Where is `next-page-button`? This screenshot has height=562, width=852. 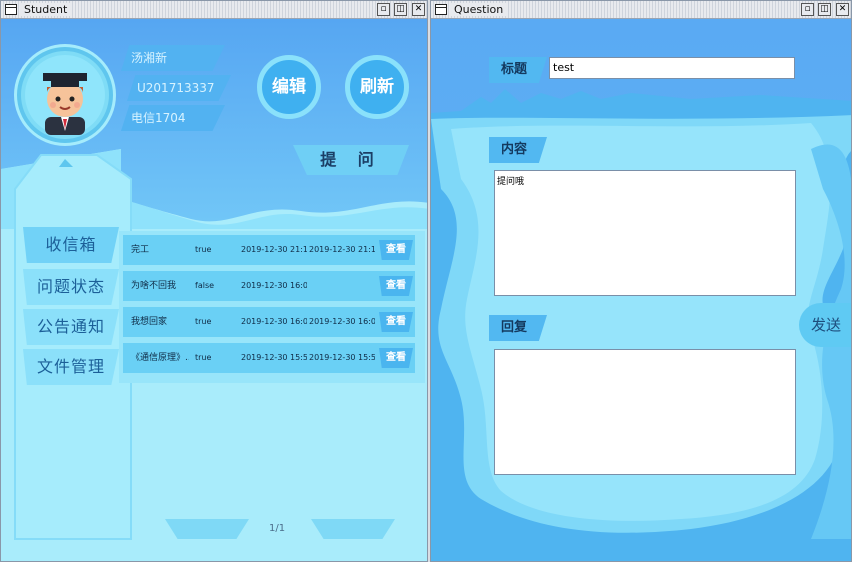 next-page-button is located at coordinates (353, 529).